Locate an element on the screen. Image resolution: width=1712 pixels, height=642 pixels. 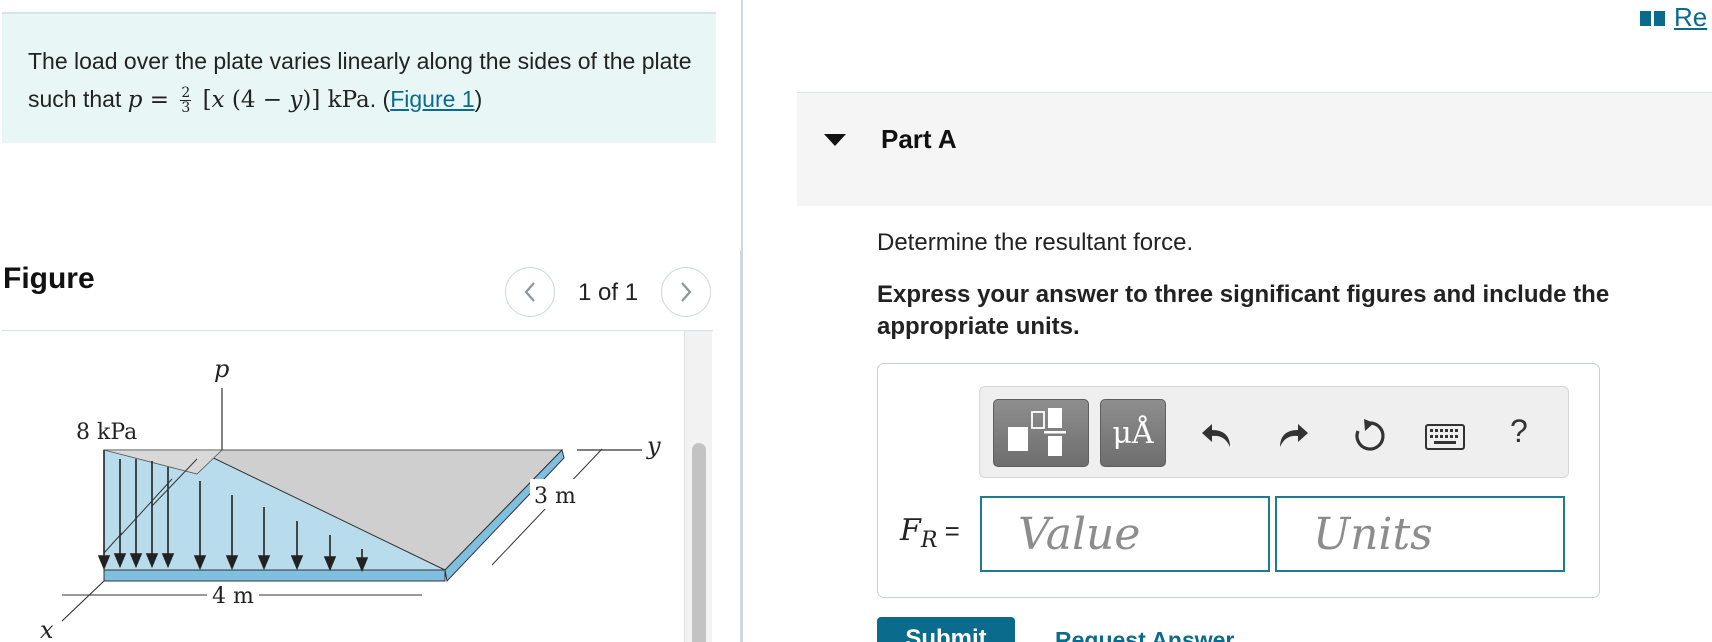
part-title: Part A is located at coordinates (919, 139).